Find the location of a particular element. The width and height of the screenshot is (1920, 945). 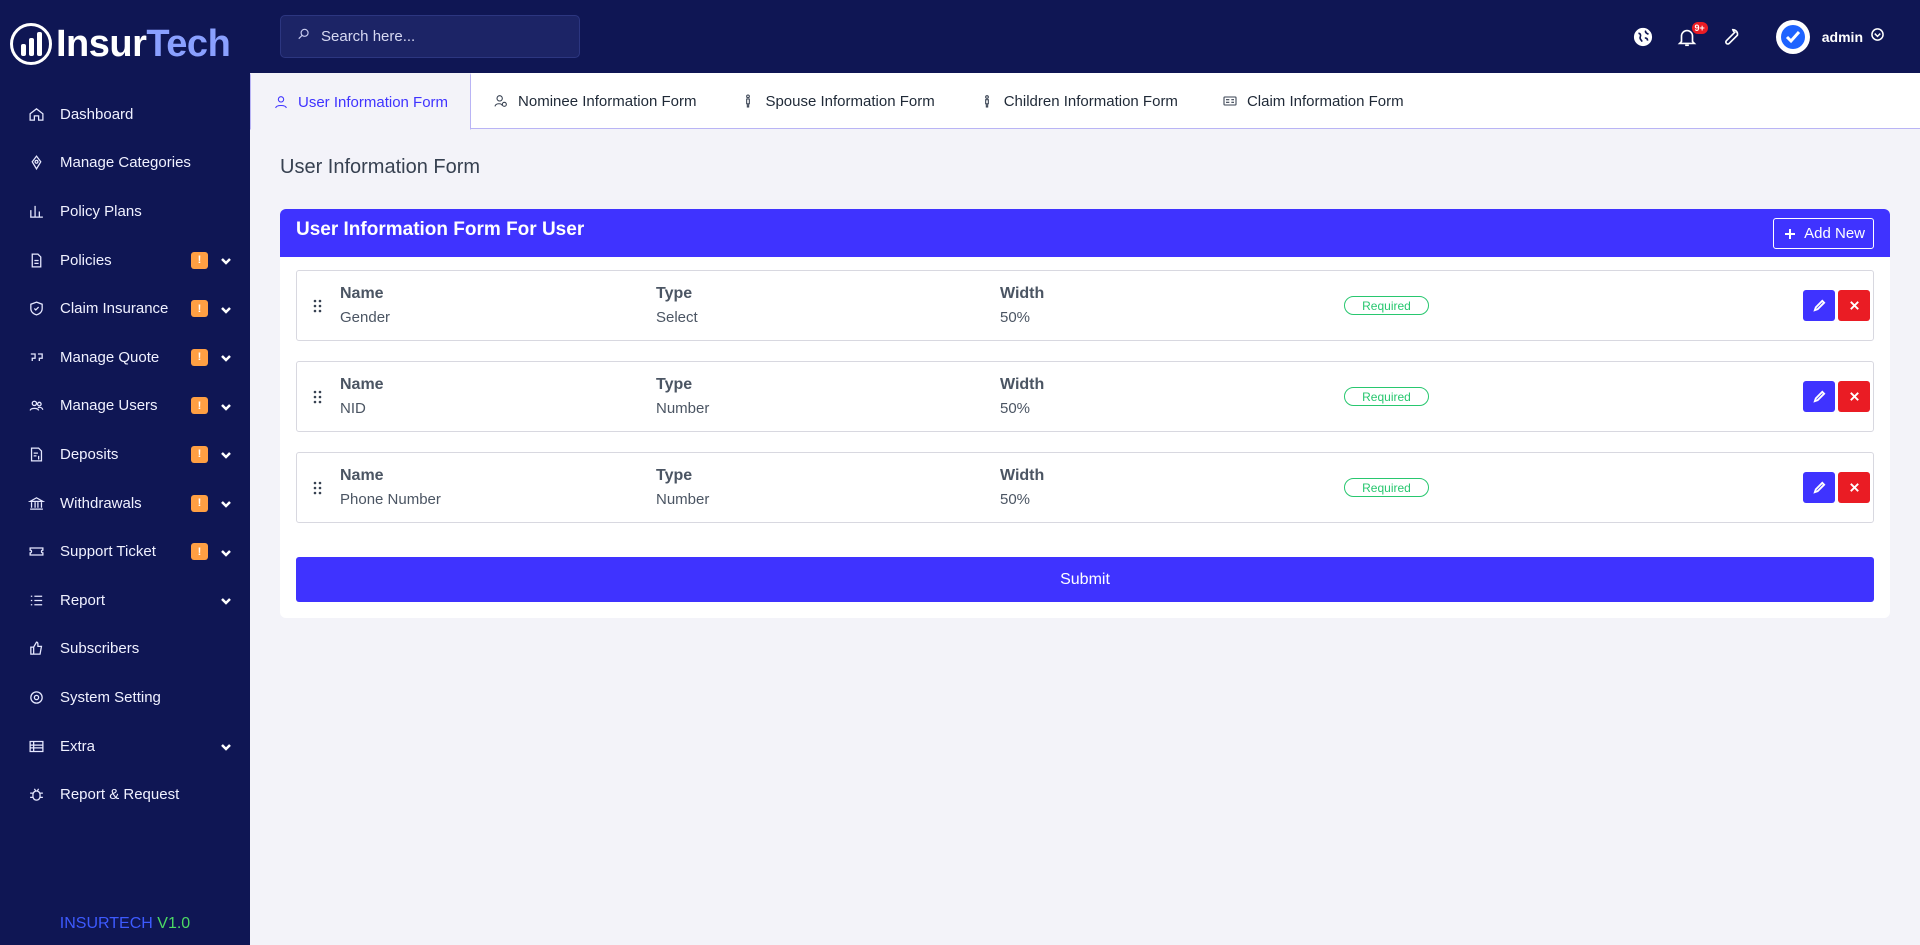

sidebar-item-report-request: Report & Request is located at coordinates (125, 794).